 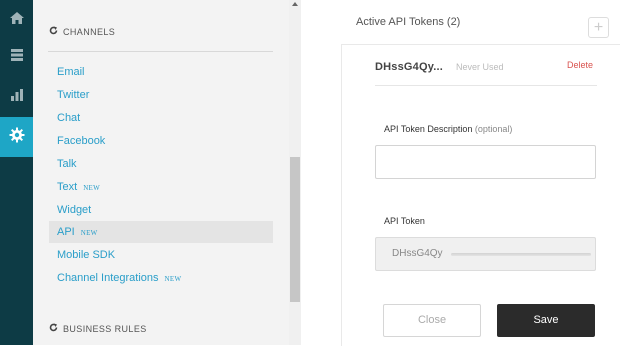 I want to click on reporting-rail-button, so click(x=16, y=97).